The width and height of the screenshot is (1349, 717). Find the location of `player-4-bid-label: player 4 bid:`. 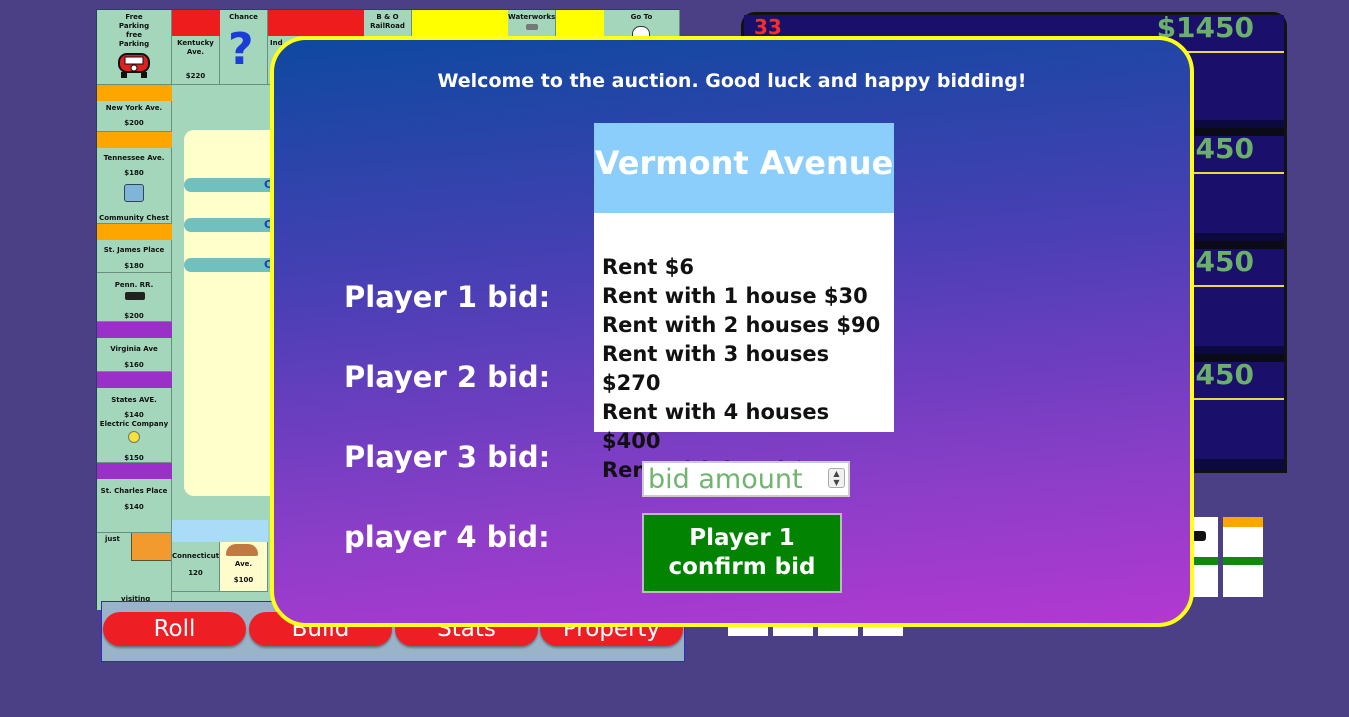

player-4-bid-label: player 4 bid: is located at coordinates (447, 537).